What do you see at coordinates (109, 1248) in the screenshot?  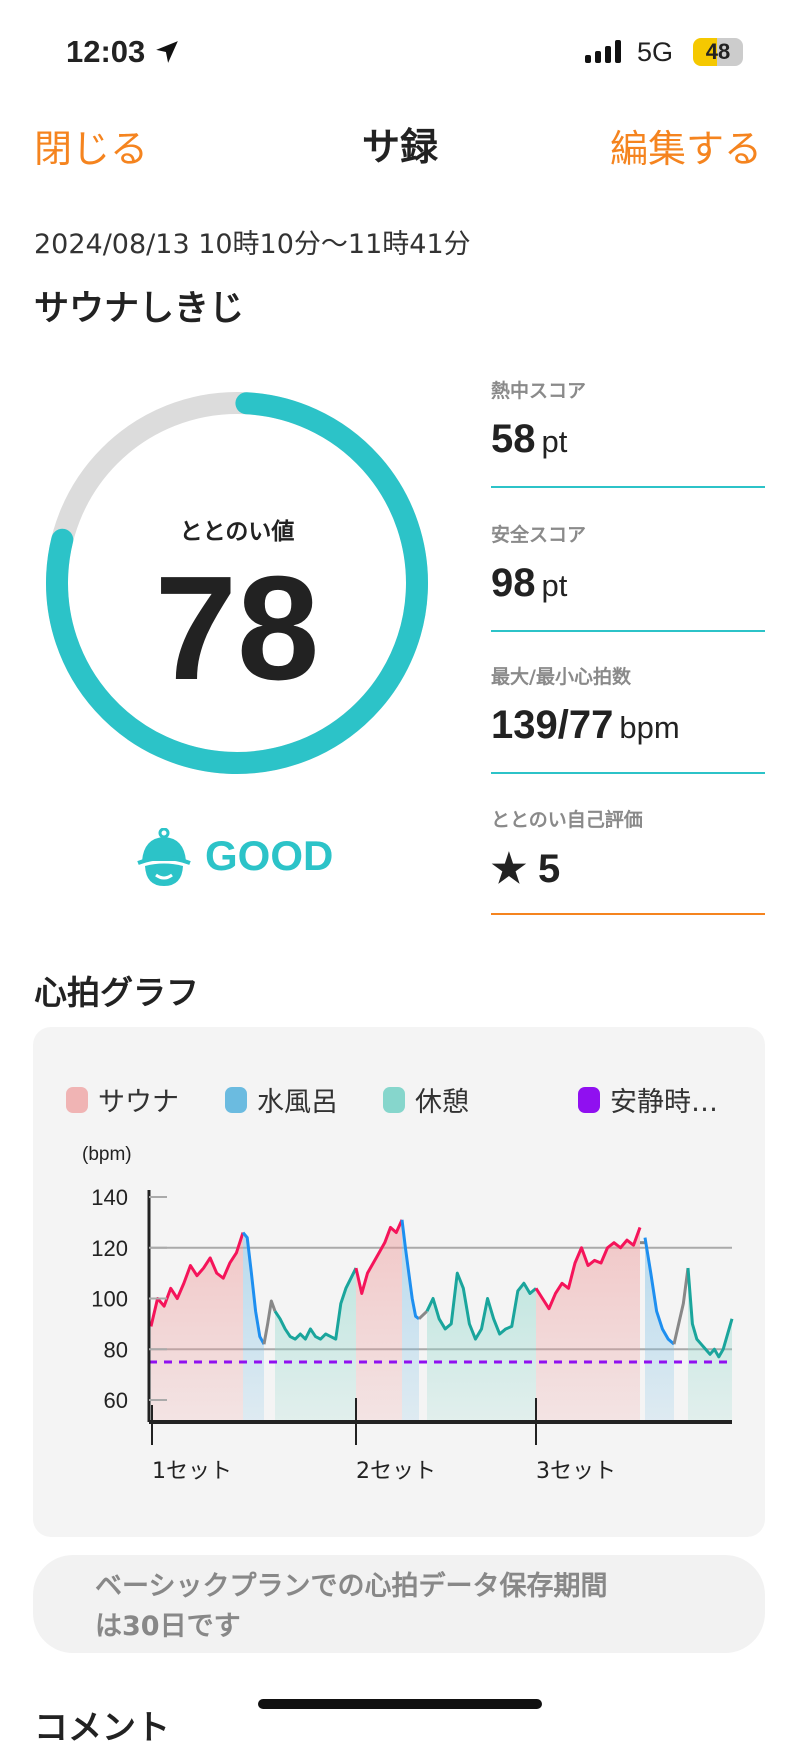 I see `y-tick-label: 120` at bounding box center [109, 1248].